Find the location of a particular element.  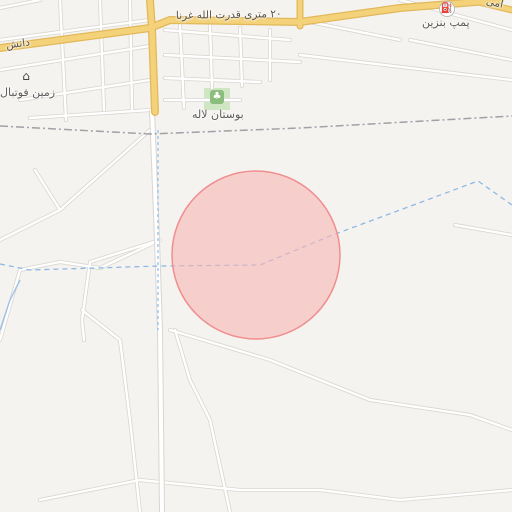

fuel-pump-icon: ⛽ is located at coordinates (447, 9).